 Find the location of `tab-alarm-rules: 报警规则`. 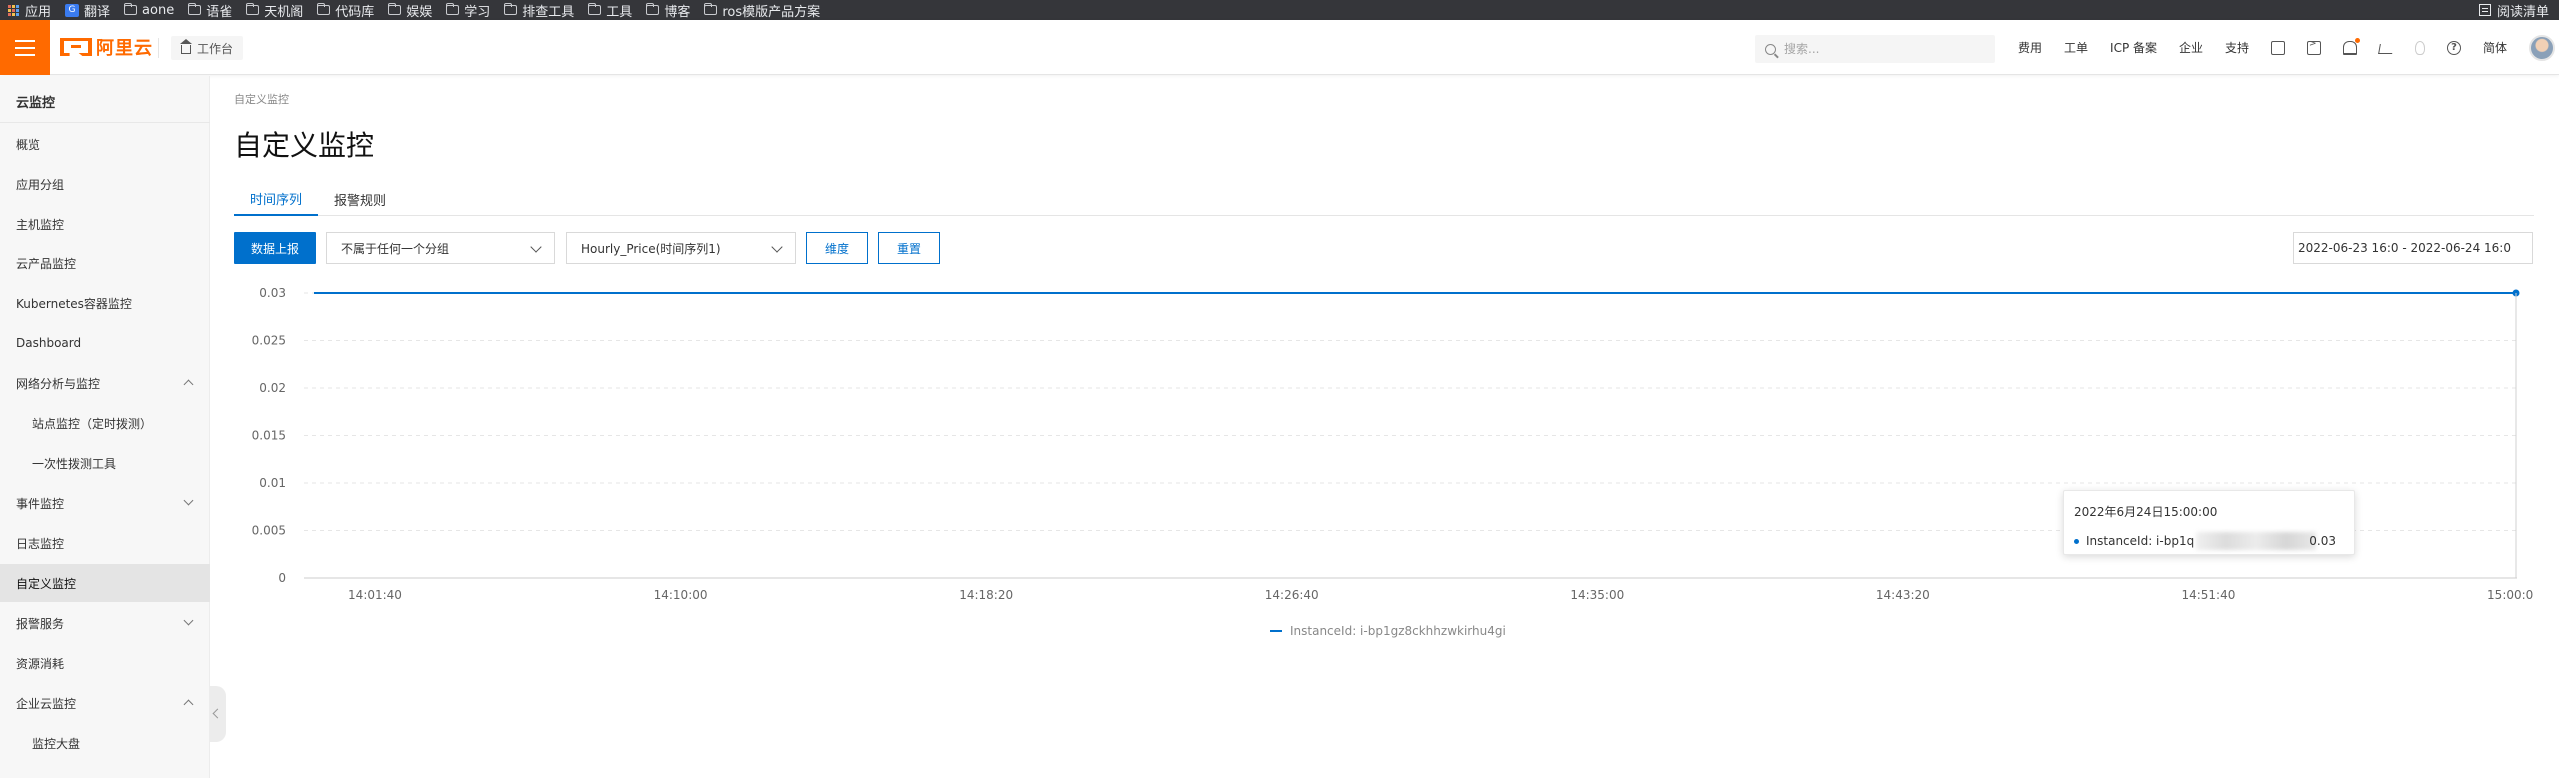

tab-alarm-rules: 报警规则 is located at coordinates (360, 199).